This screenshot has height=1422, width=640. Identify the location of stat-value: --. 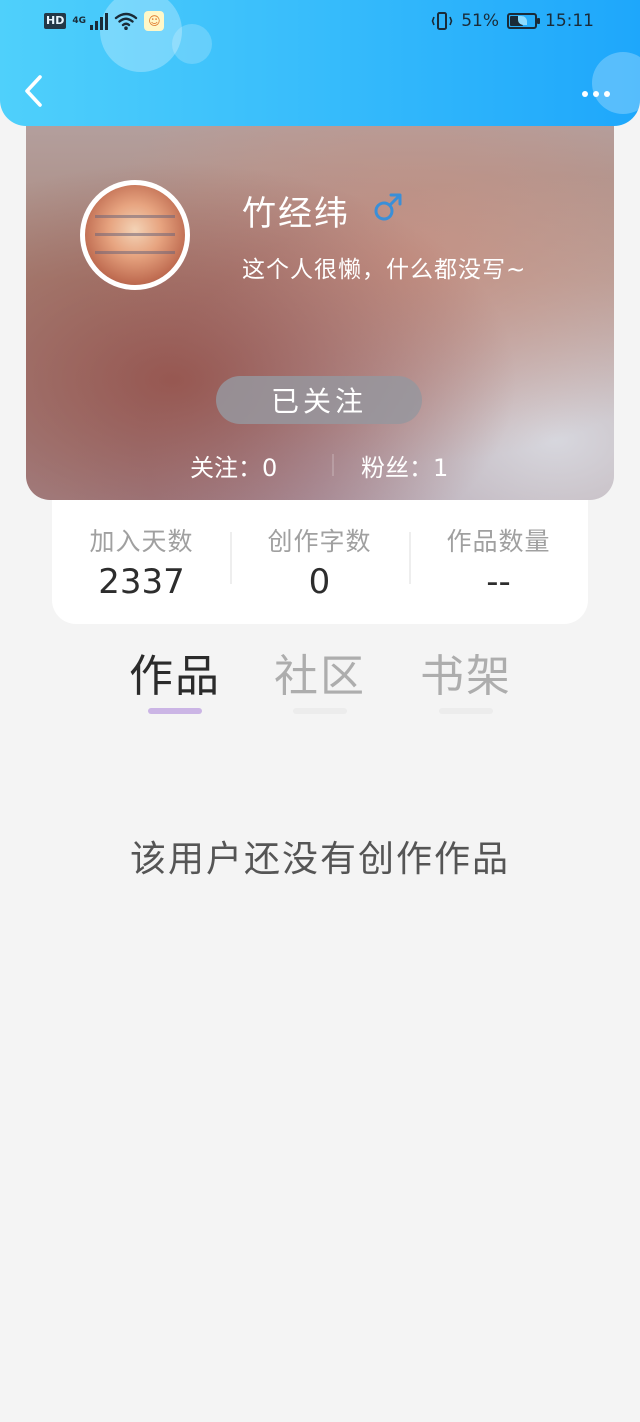
(498, 582).